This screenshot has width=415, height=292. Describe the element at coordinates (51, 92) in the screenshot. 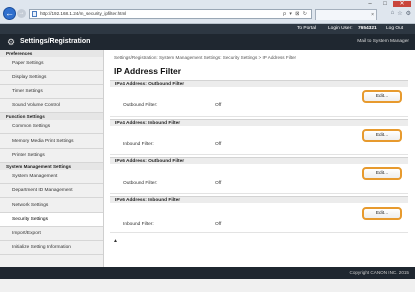

I see `sidebar-item-timer-settings: Timer Settings` at that location.